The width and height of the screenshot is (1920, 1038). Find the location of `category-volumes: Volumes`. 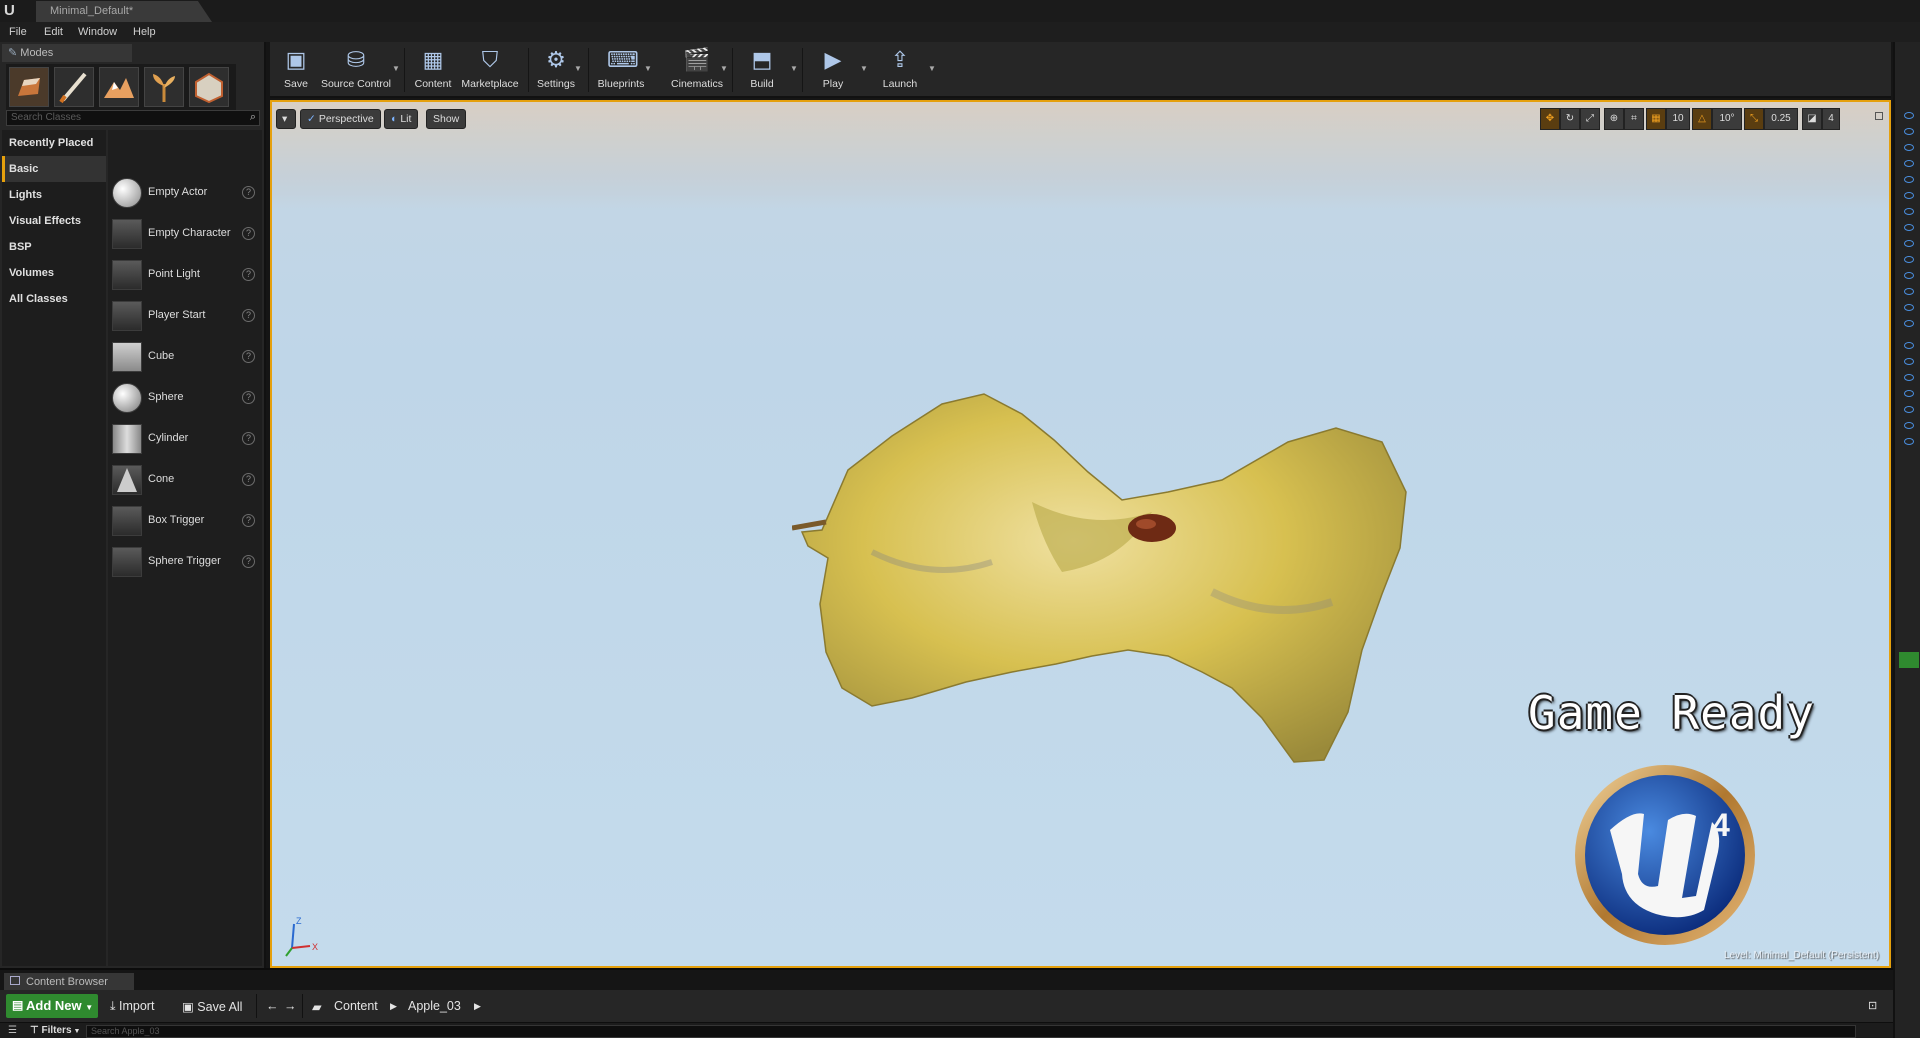

category-volumes: Volumes is located at coordinates (54, 273).